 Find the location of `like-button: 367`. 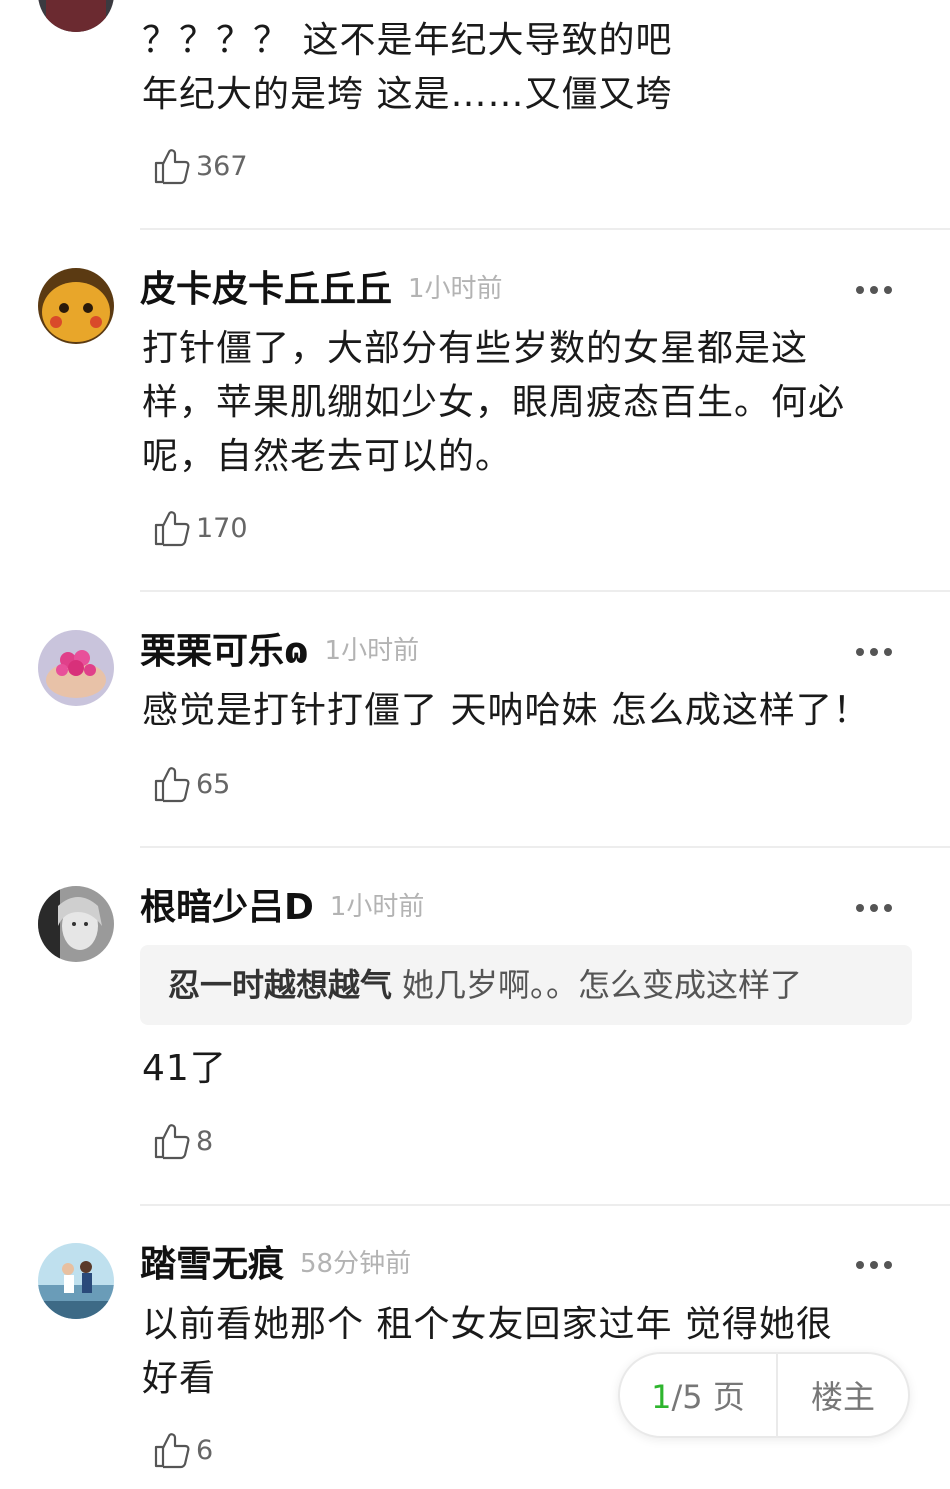

like-button: 367 is located at coordinates (200, 166).